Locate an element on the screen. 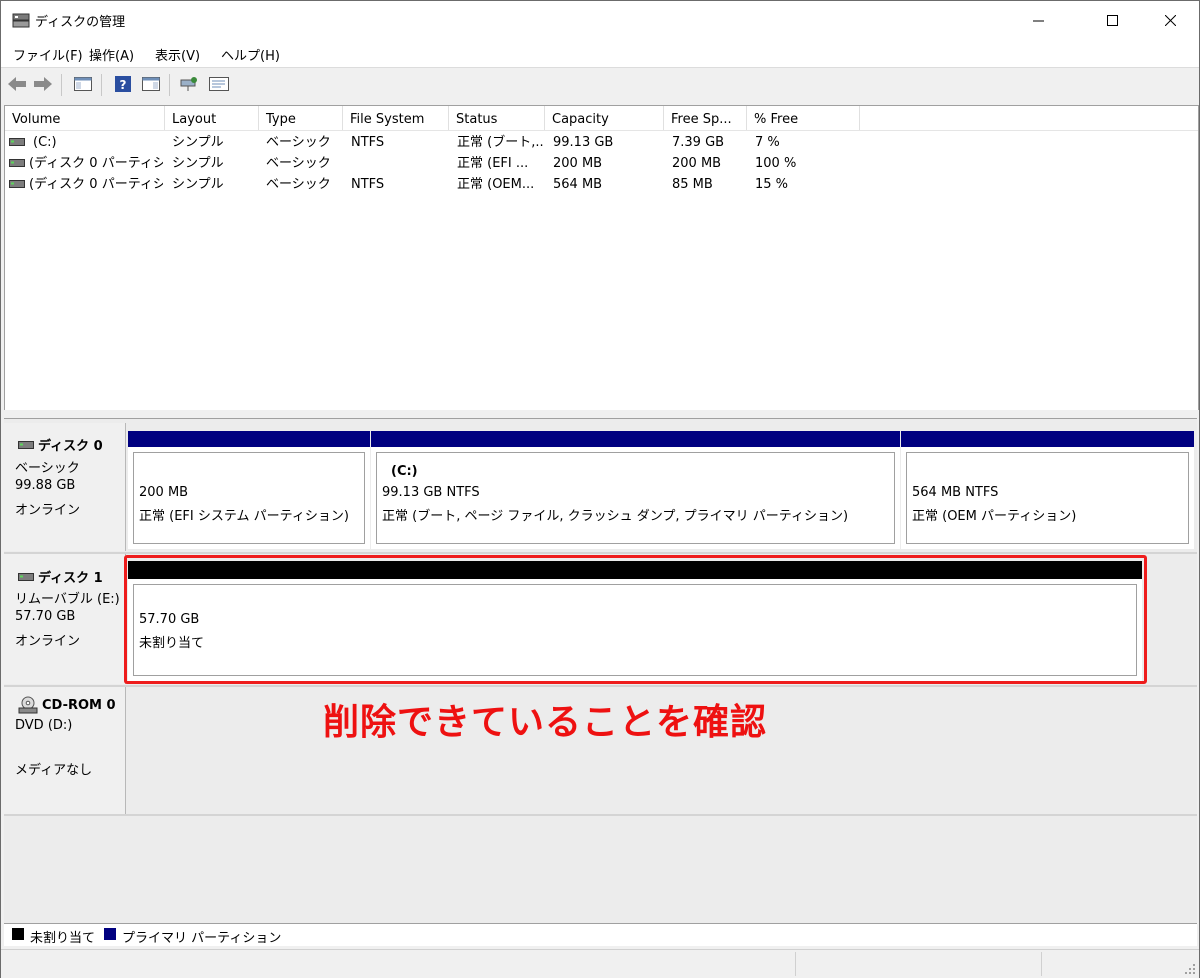 The width and height of the screenshot is (1200, 978). forward-arrow-icon is located at coordinates (43, 84).